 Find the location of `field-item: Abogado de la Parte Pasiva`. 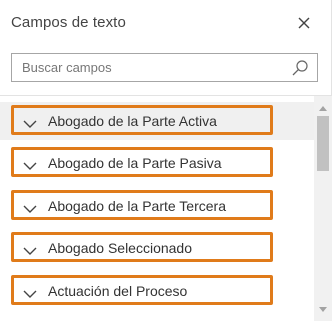

field-item: Abogado de la Parte Pasiva is located at coordinates (157, 163).